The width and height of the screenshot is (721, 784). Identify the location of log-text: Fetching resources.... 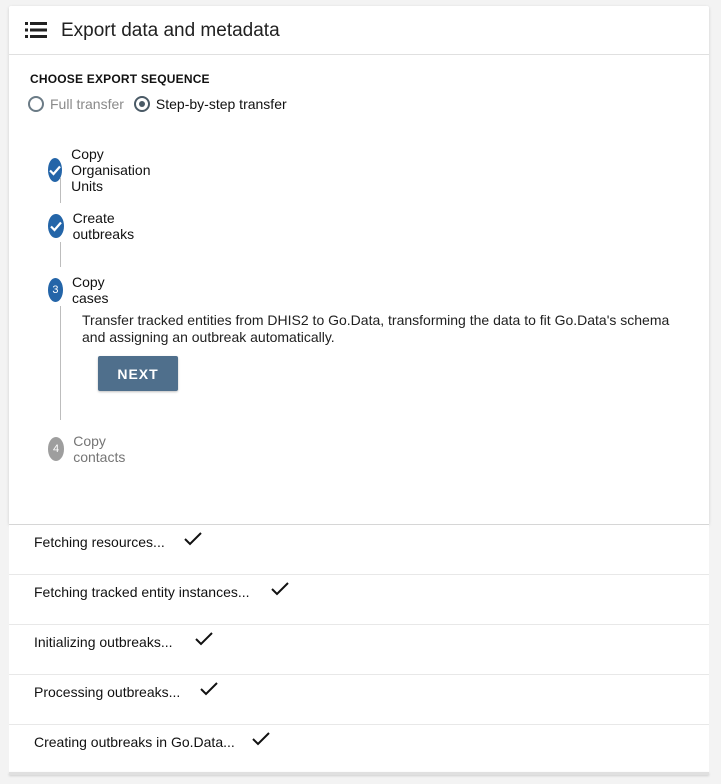
(99, 542).